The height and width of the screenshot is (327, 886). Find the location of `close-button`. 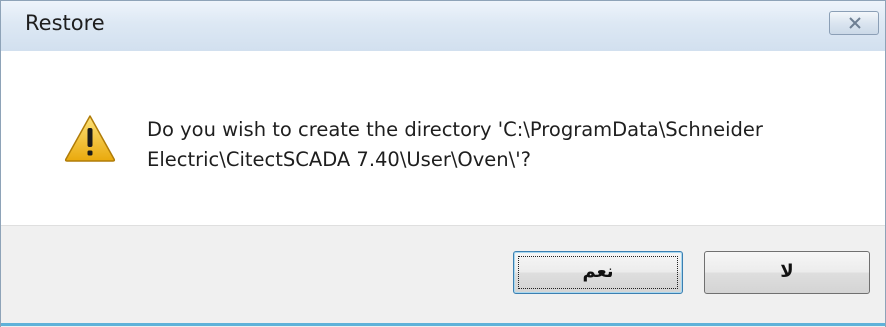

close-button is located at coordinates (854, 23).